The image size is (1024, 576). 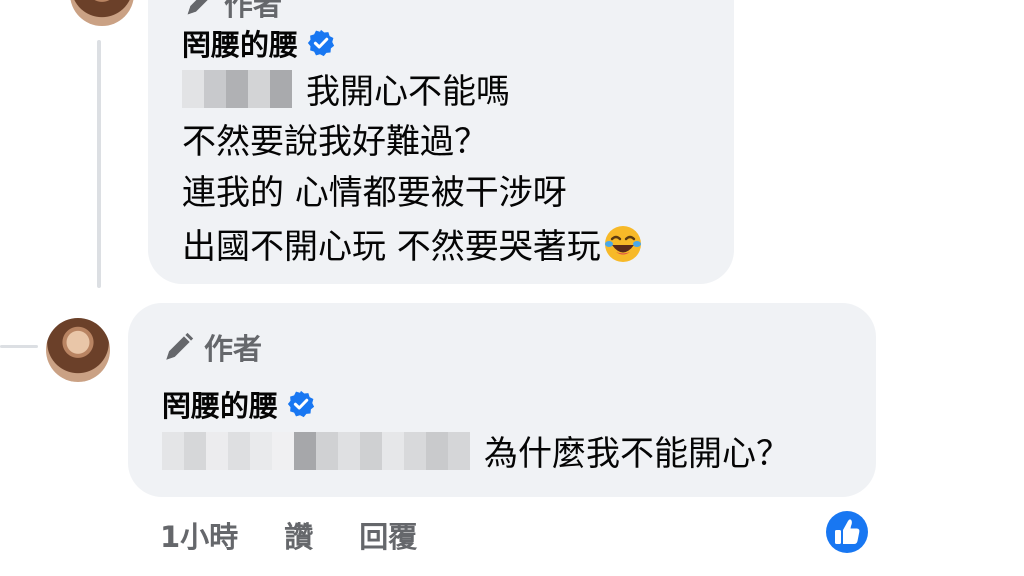 What do you see at coordinates (847, 532) in the screenshot?
I see `thumbs-up-reaction-icon` at bounding box center [847, 532].